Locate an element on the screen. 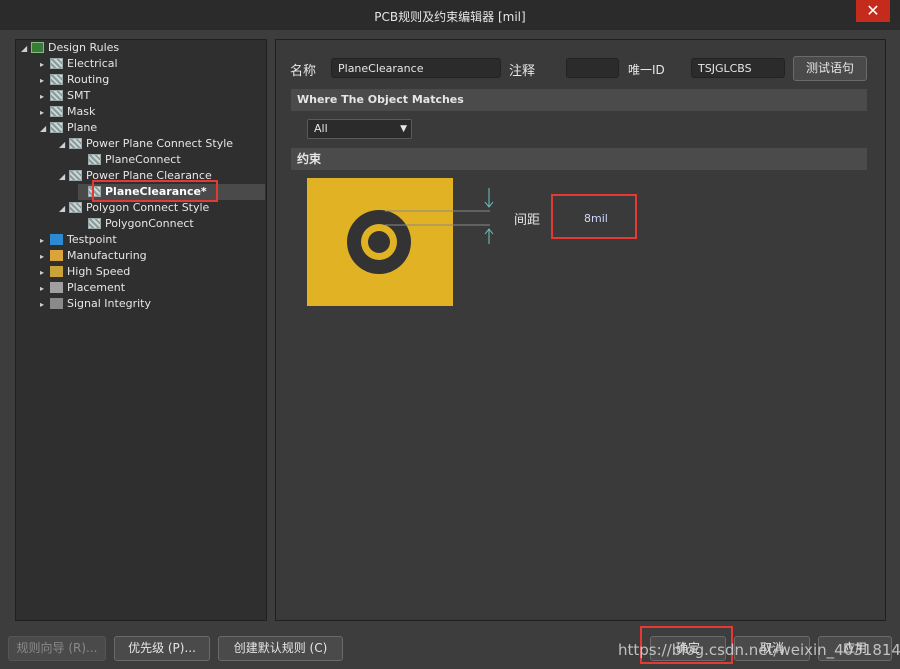 The image size is (900, 669). watermark-text: https://blog.csdn.net/weixin_40318143 is located at coordinates (759, 650).